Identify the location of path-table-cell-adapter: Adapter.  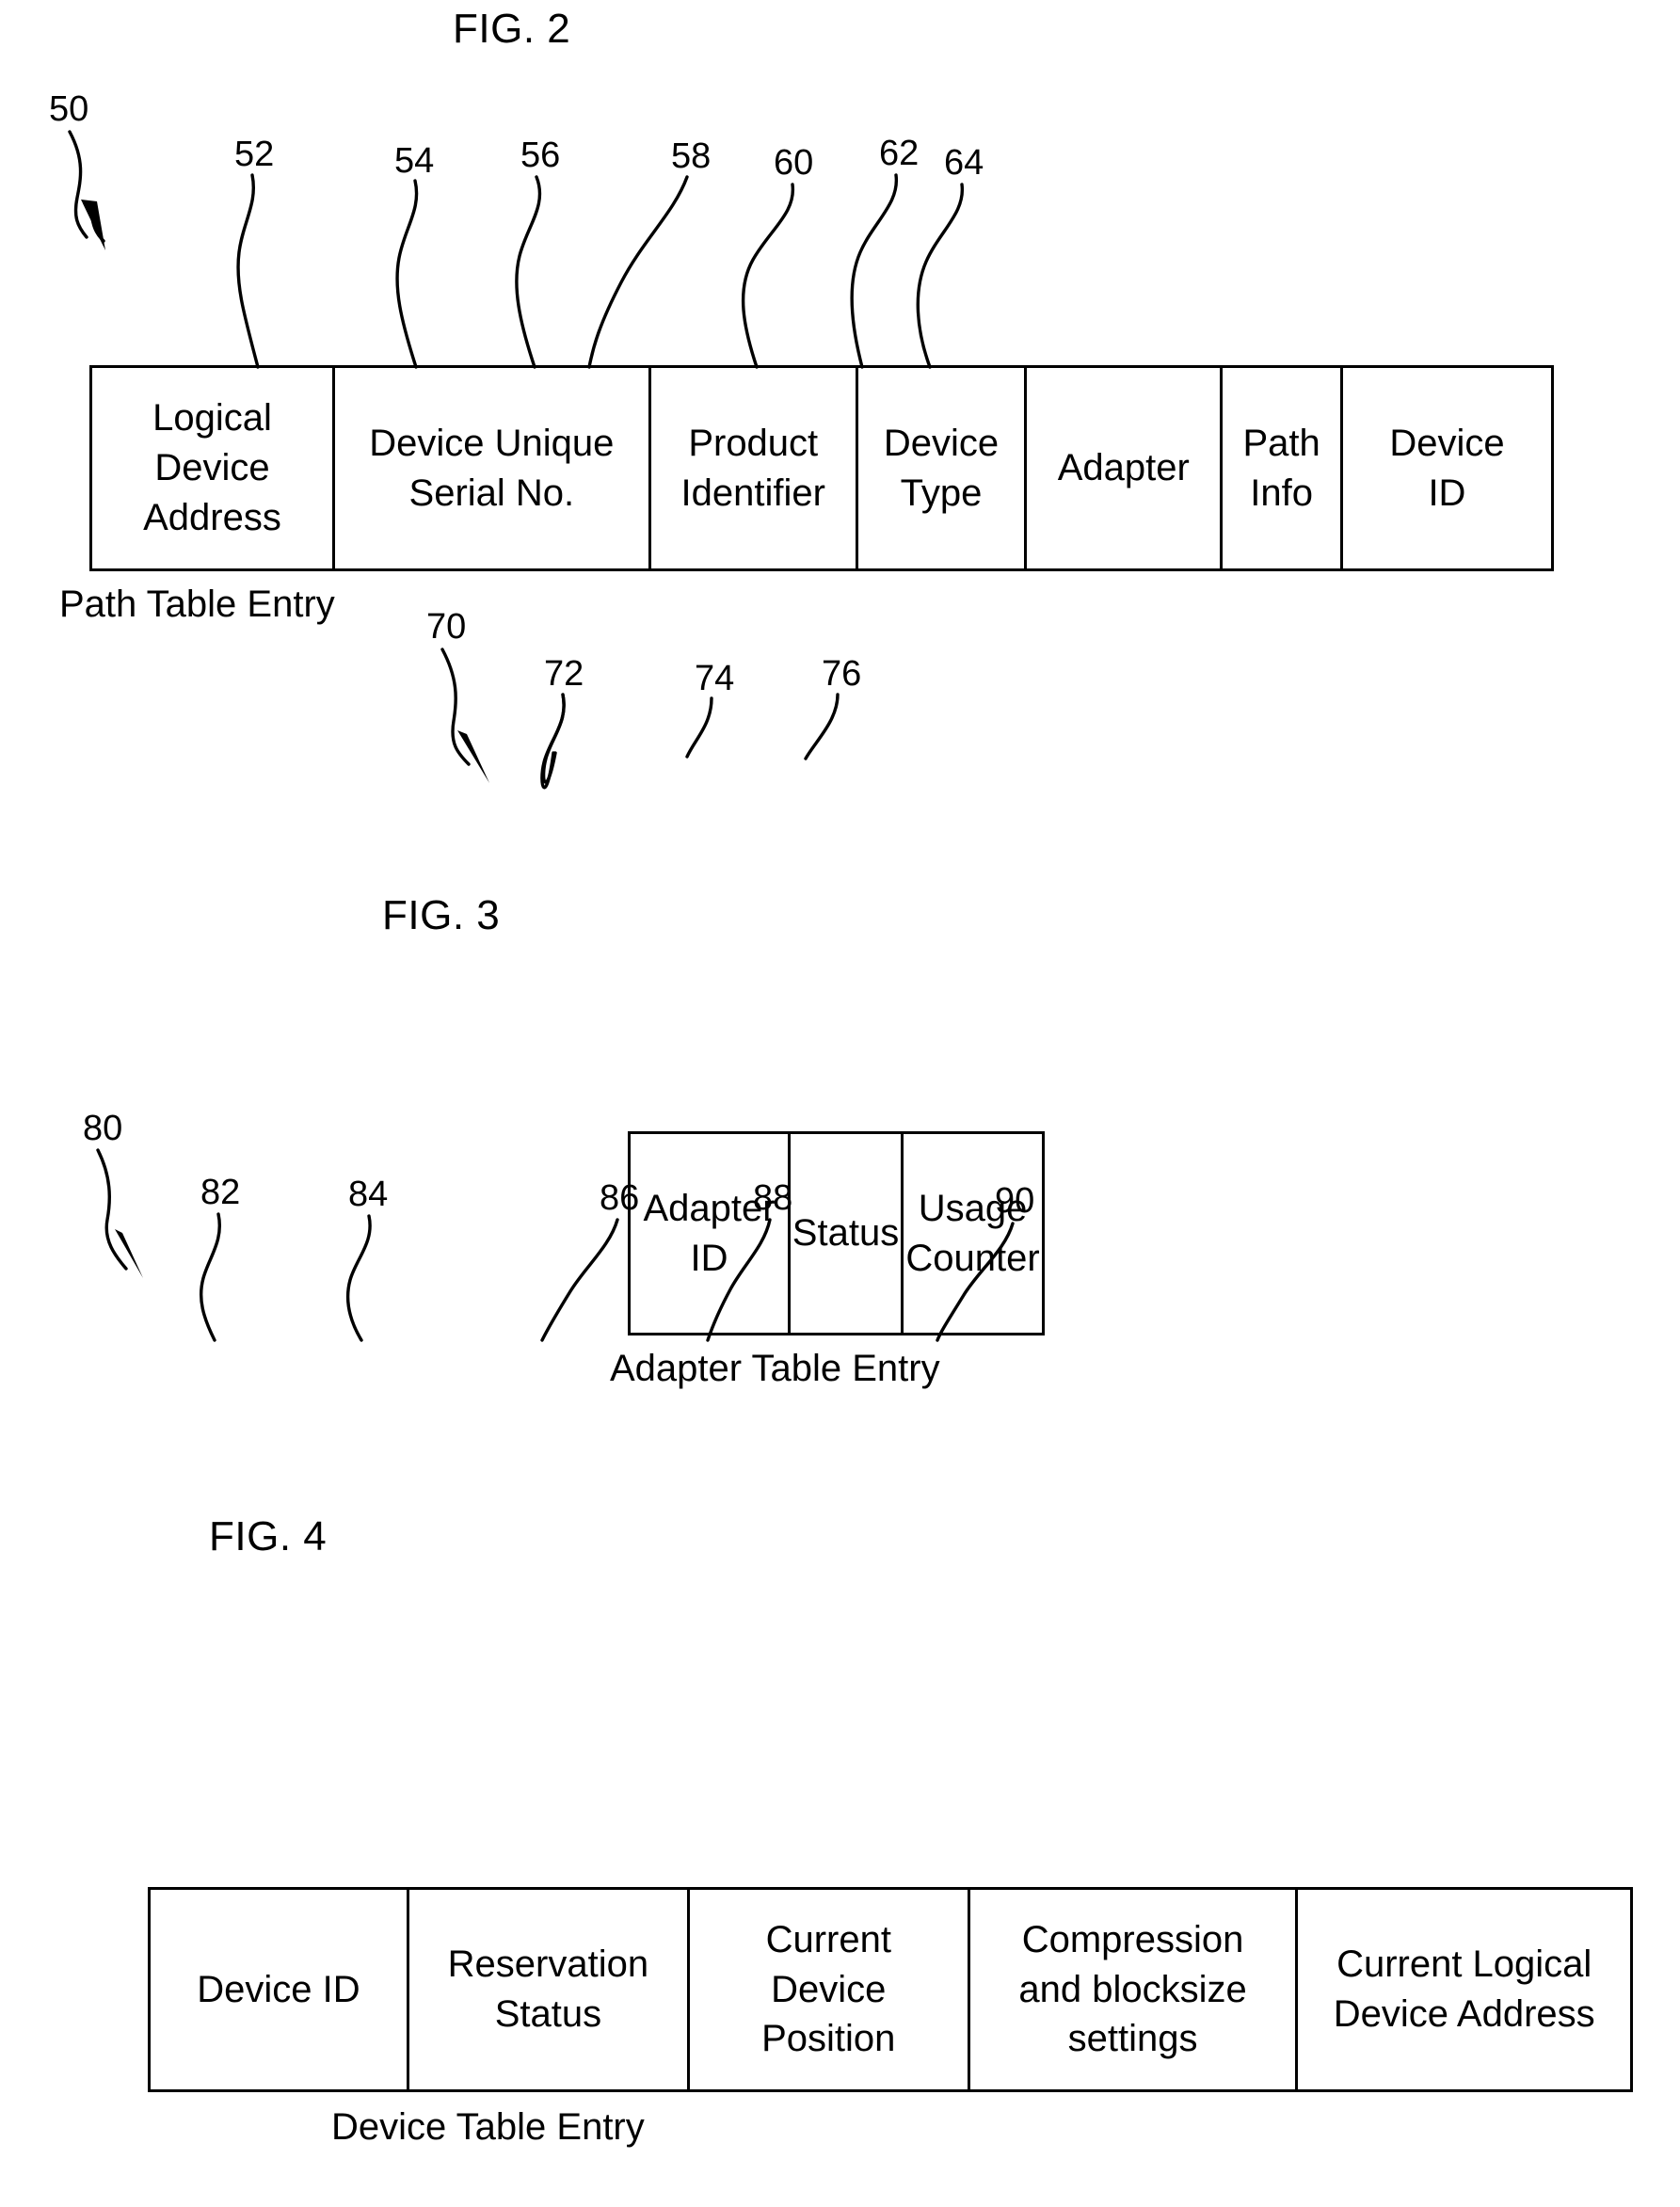
(1125, 468).